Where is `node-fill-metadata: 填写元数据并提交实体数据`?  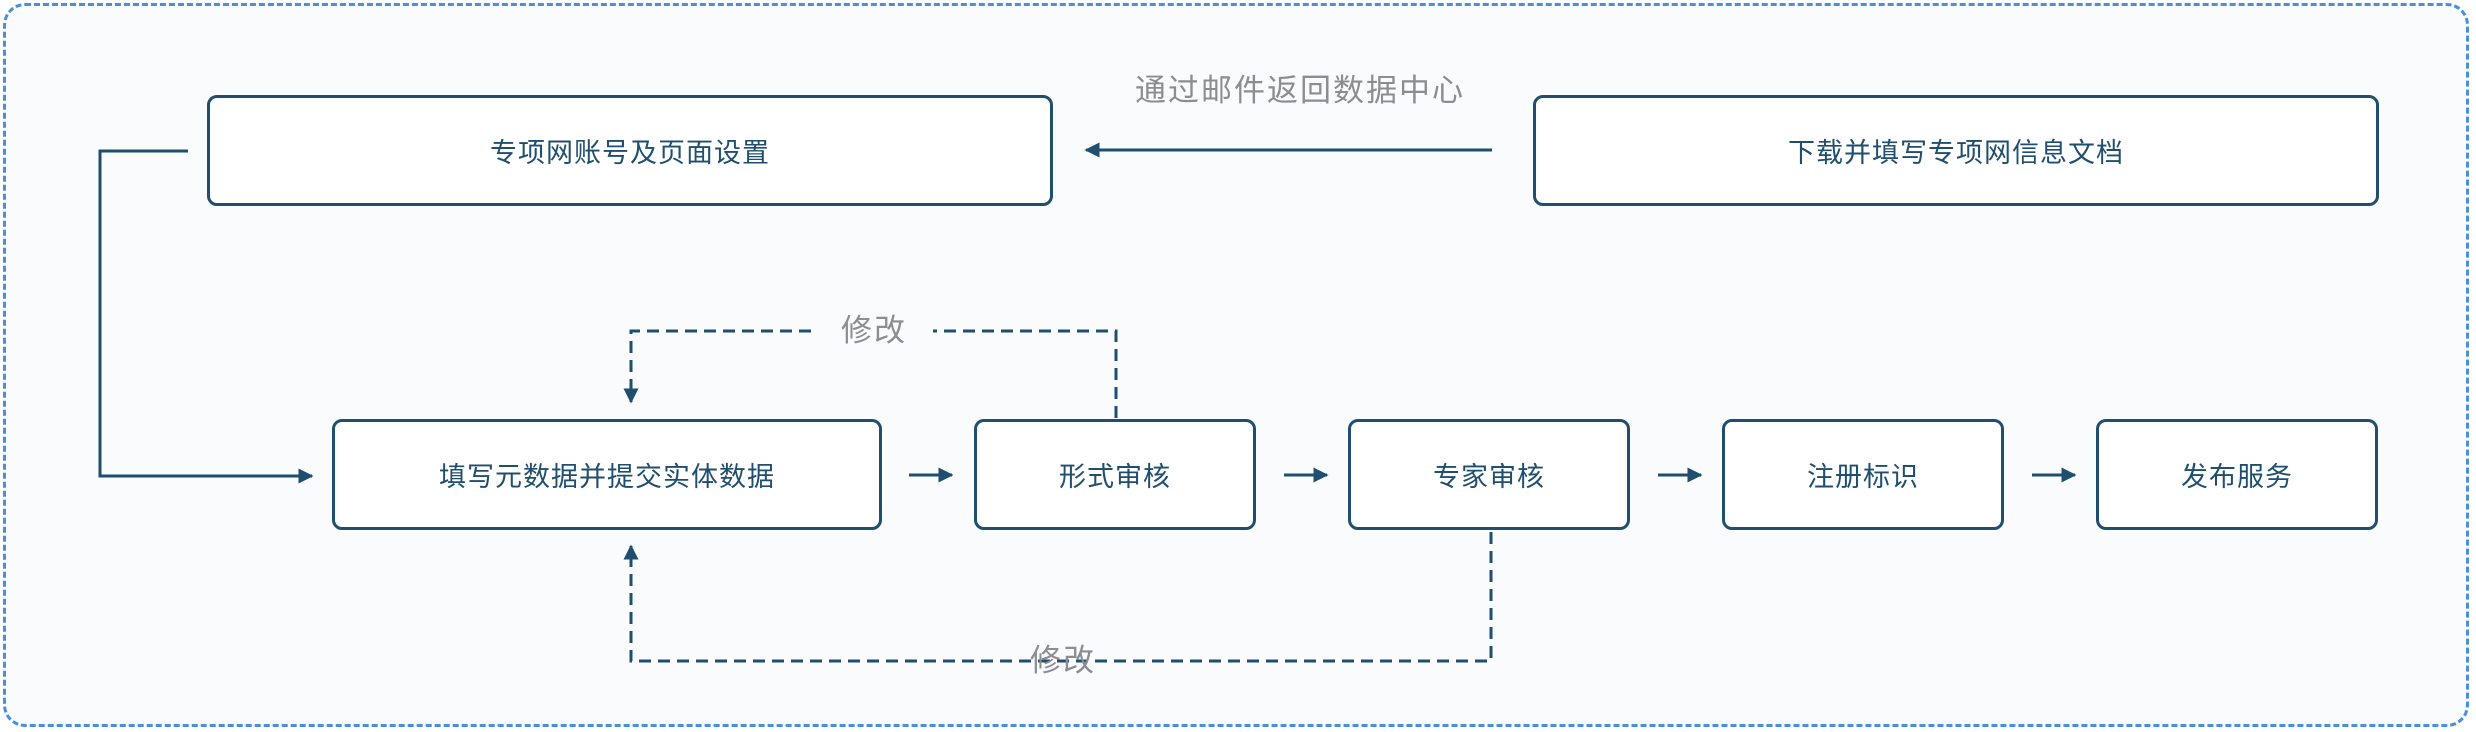
node-fill-metadata: 填写元数据并提交实体数据 is located at coordinates (607, 474).